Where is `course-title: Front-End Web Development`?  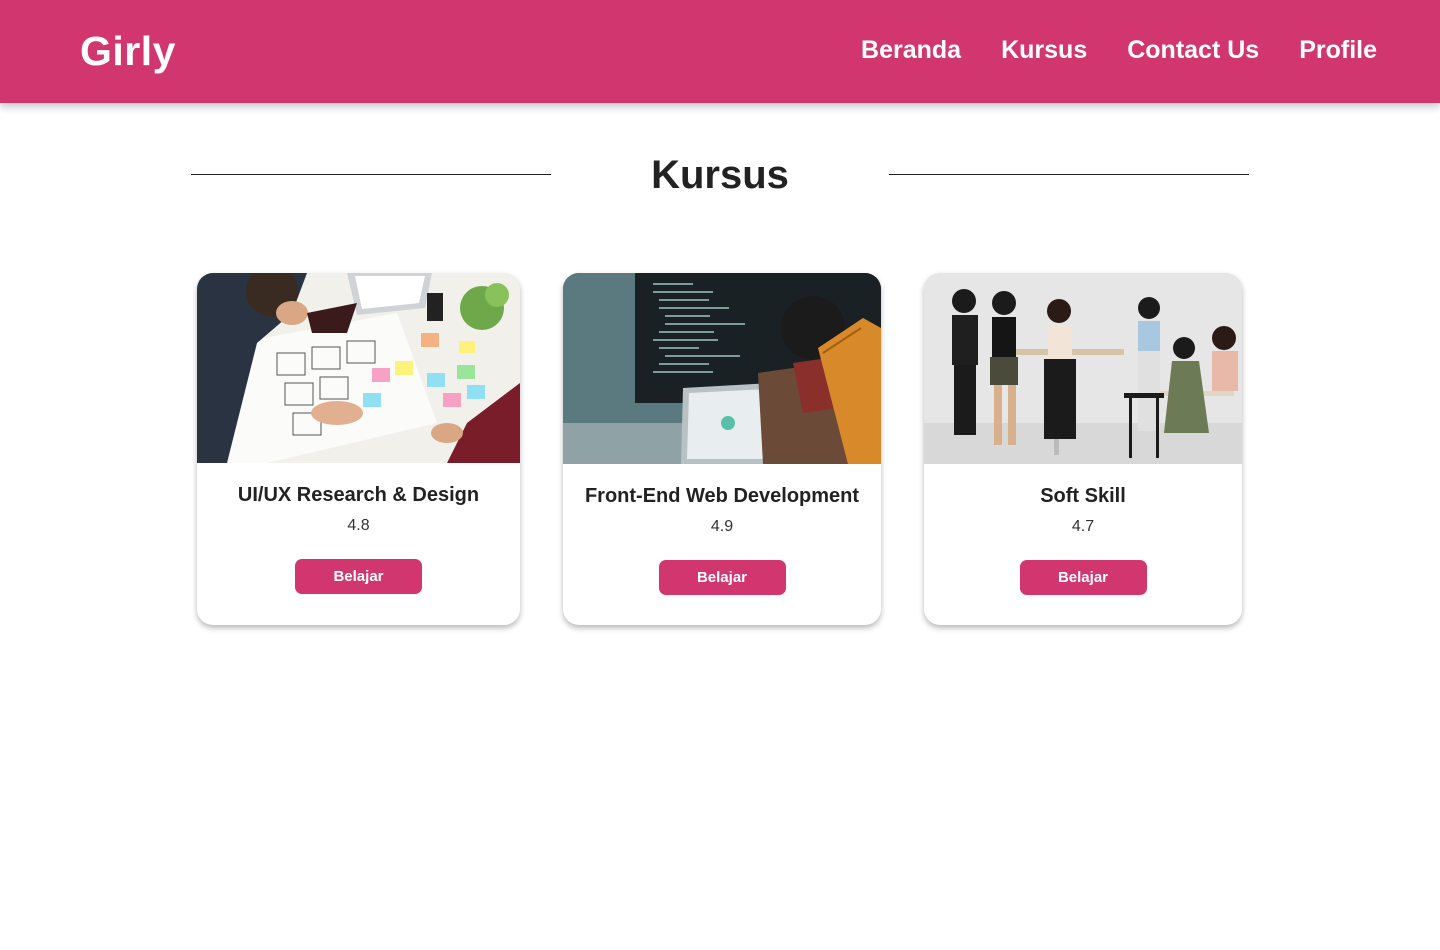
course-title: Front-End Web Development is located at coordinates (722, 496).